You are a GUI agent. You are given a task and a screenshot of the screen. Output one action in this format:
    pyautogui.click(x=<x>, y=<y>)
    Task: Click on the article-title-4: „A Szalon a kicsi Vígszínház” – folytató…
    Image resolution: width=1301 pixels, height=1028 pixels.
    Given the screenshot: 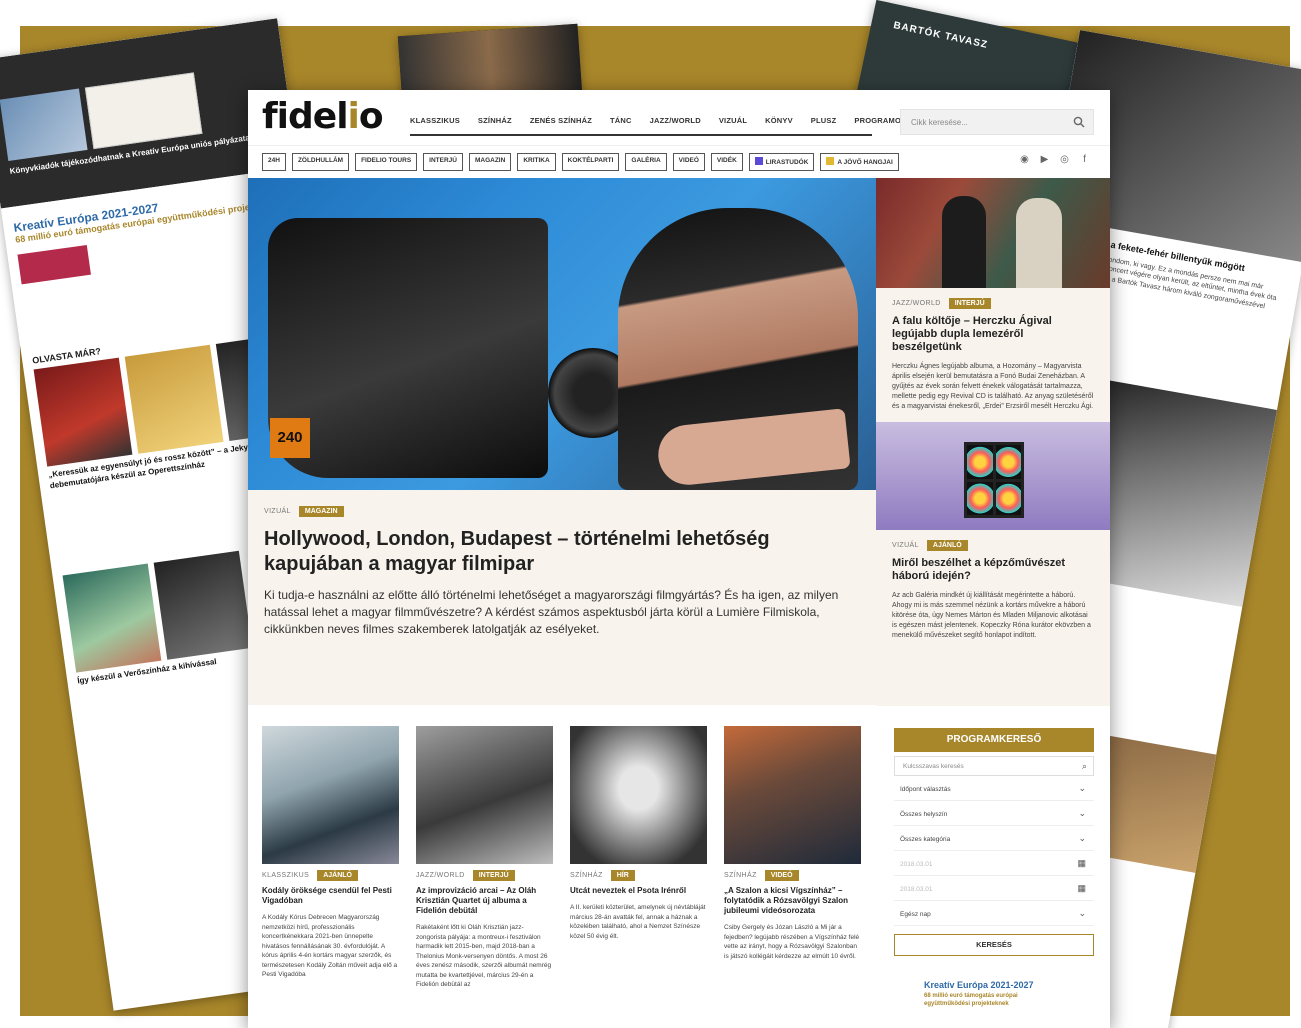 What is the action you would take?
    pyautogui.click(x=792, y=901)
    